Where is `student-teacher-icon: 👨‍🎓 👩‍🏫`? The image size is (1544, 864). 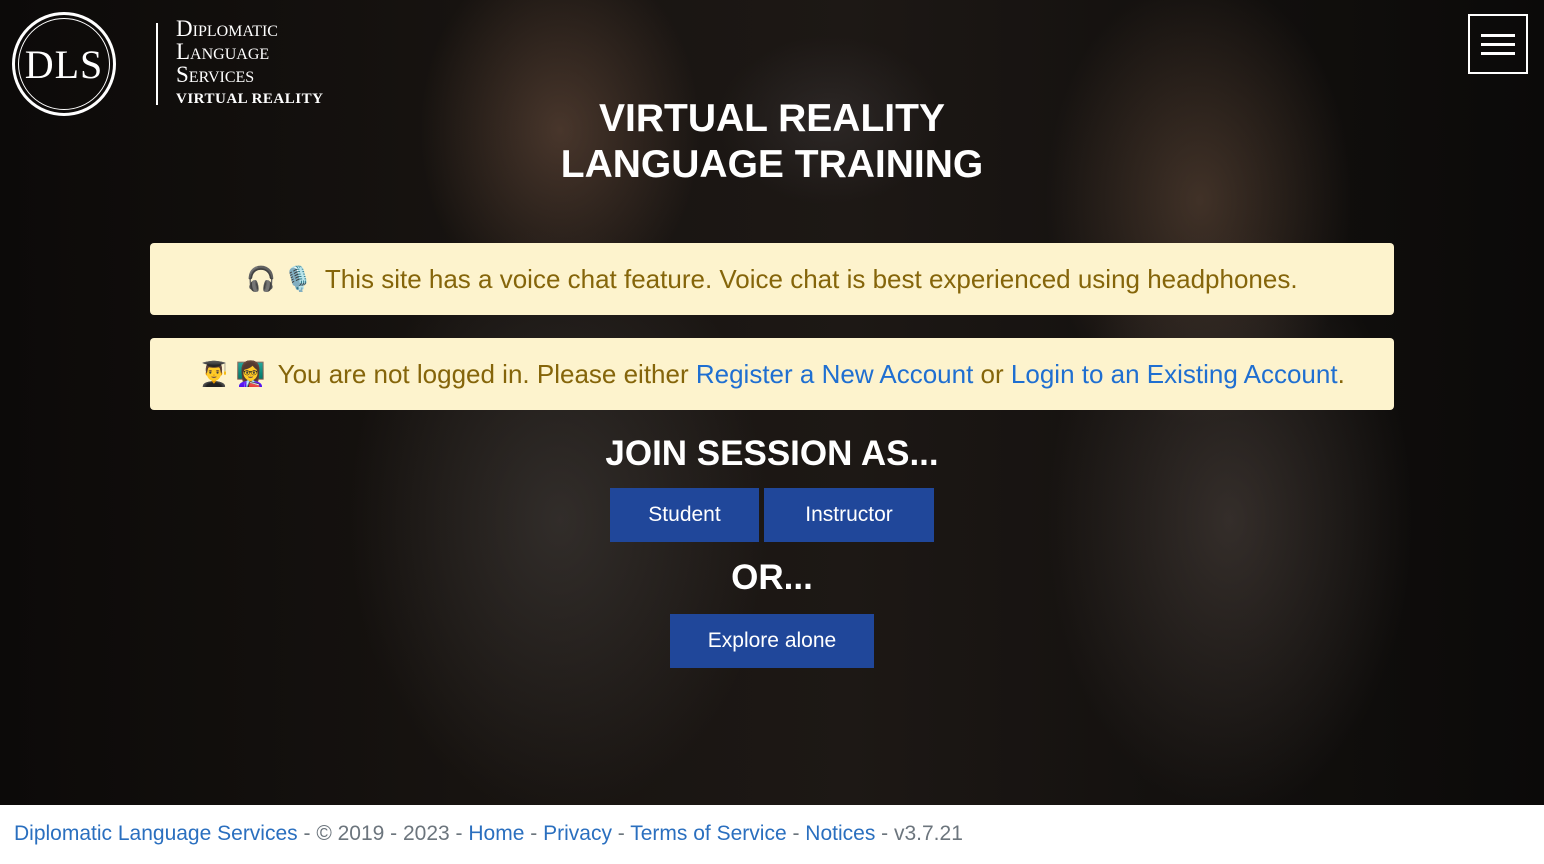
student-teacher-icon: 👨‍🎓 👩‍🏫 is located at coordinates (232, 374).